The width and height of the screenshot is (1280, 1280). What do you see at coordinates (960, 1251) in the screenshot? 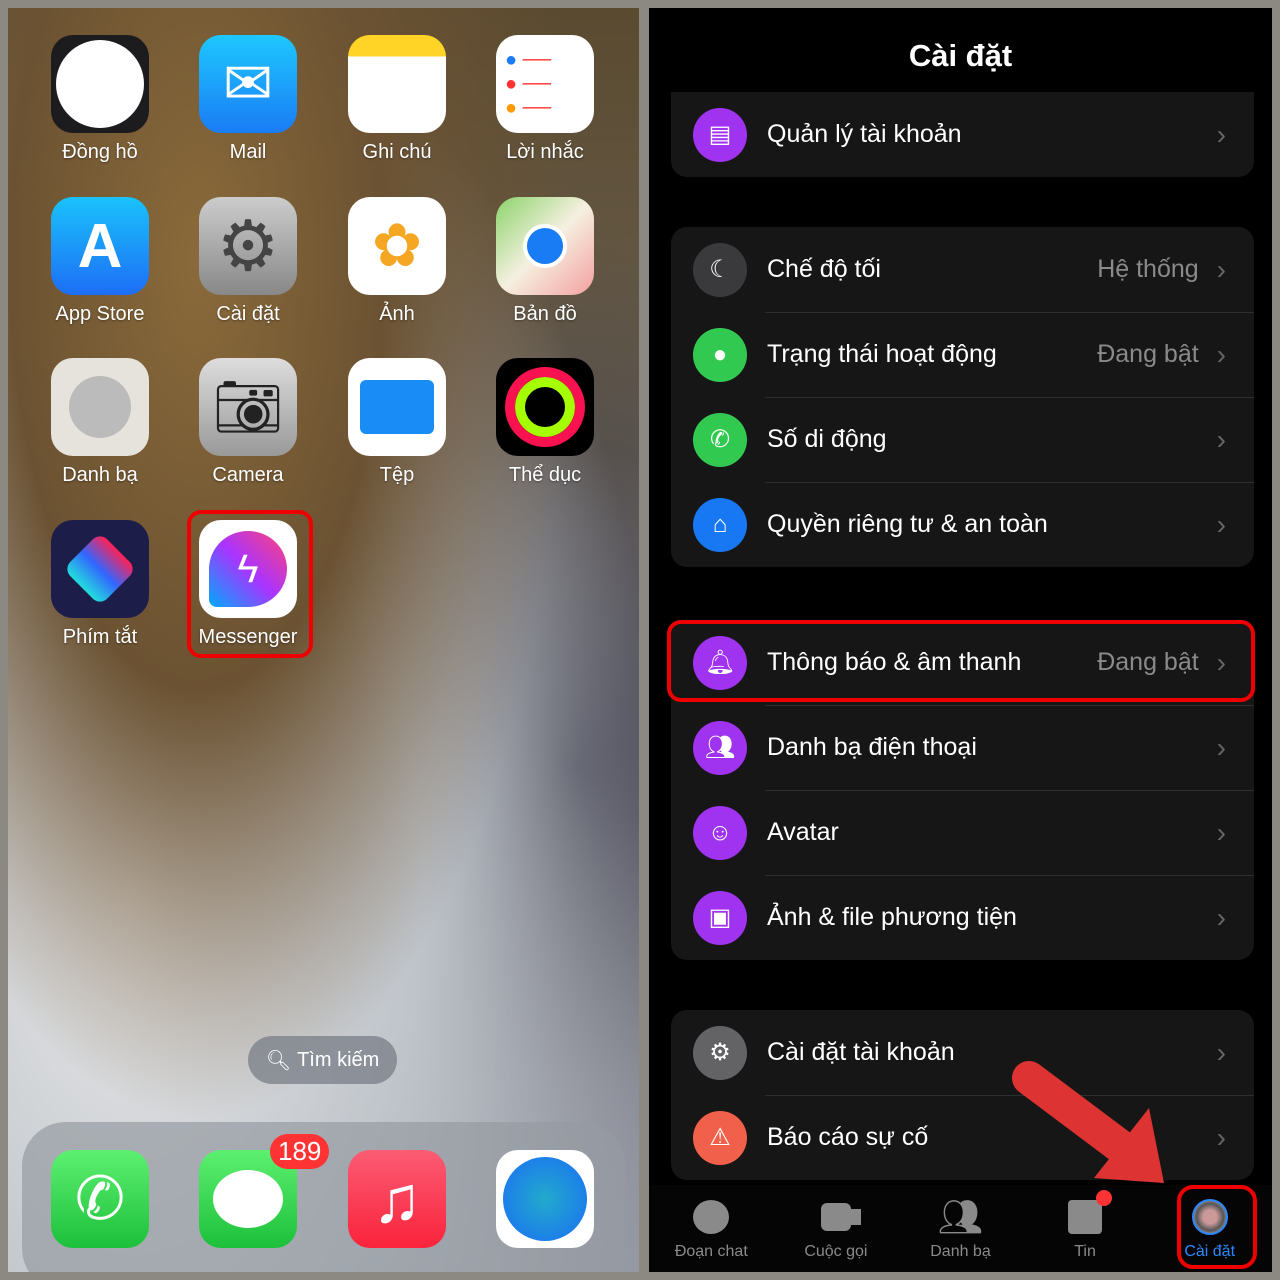
I see `tab-label: Danh bạ` at bounding box center [960, 1251].